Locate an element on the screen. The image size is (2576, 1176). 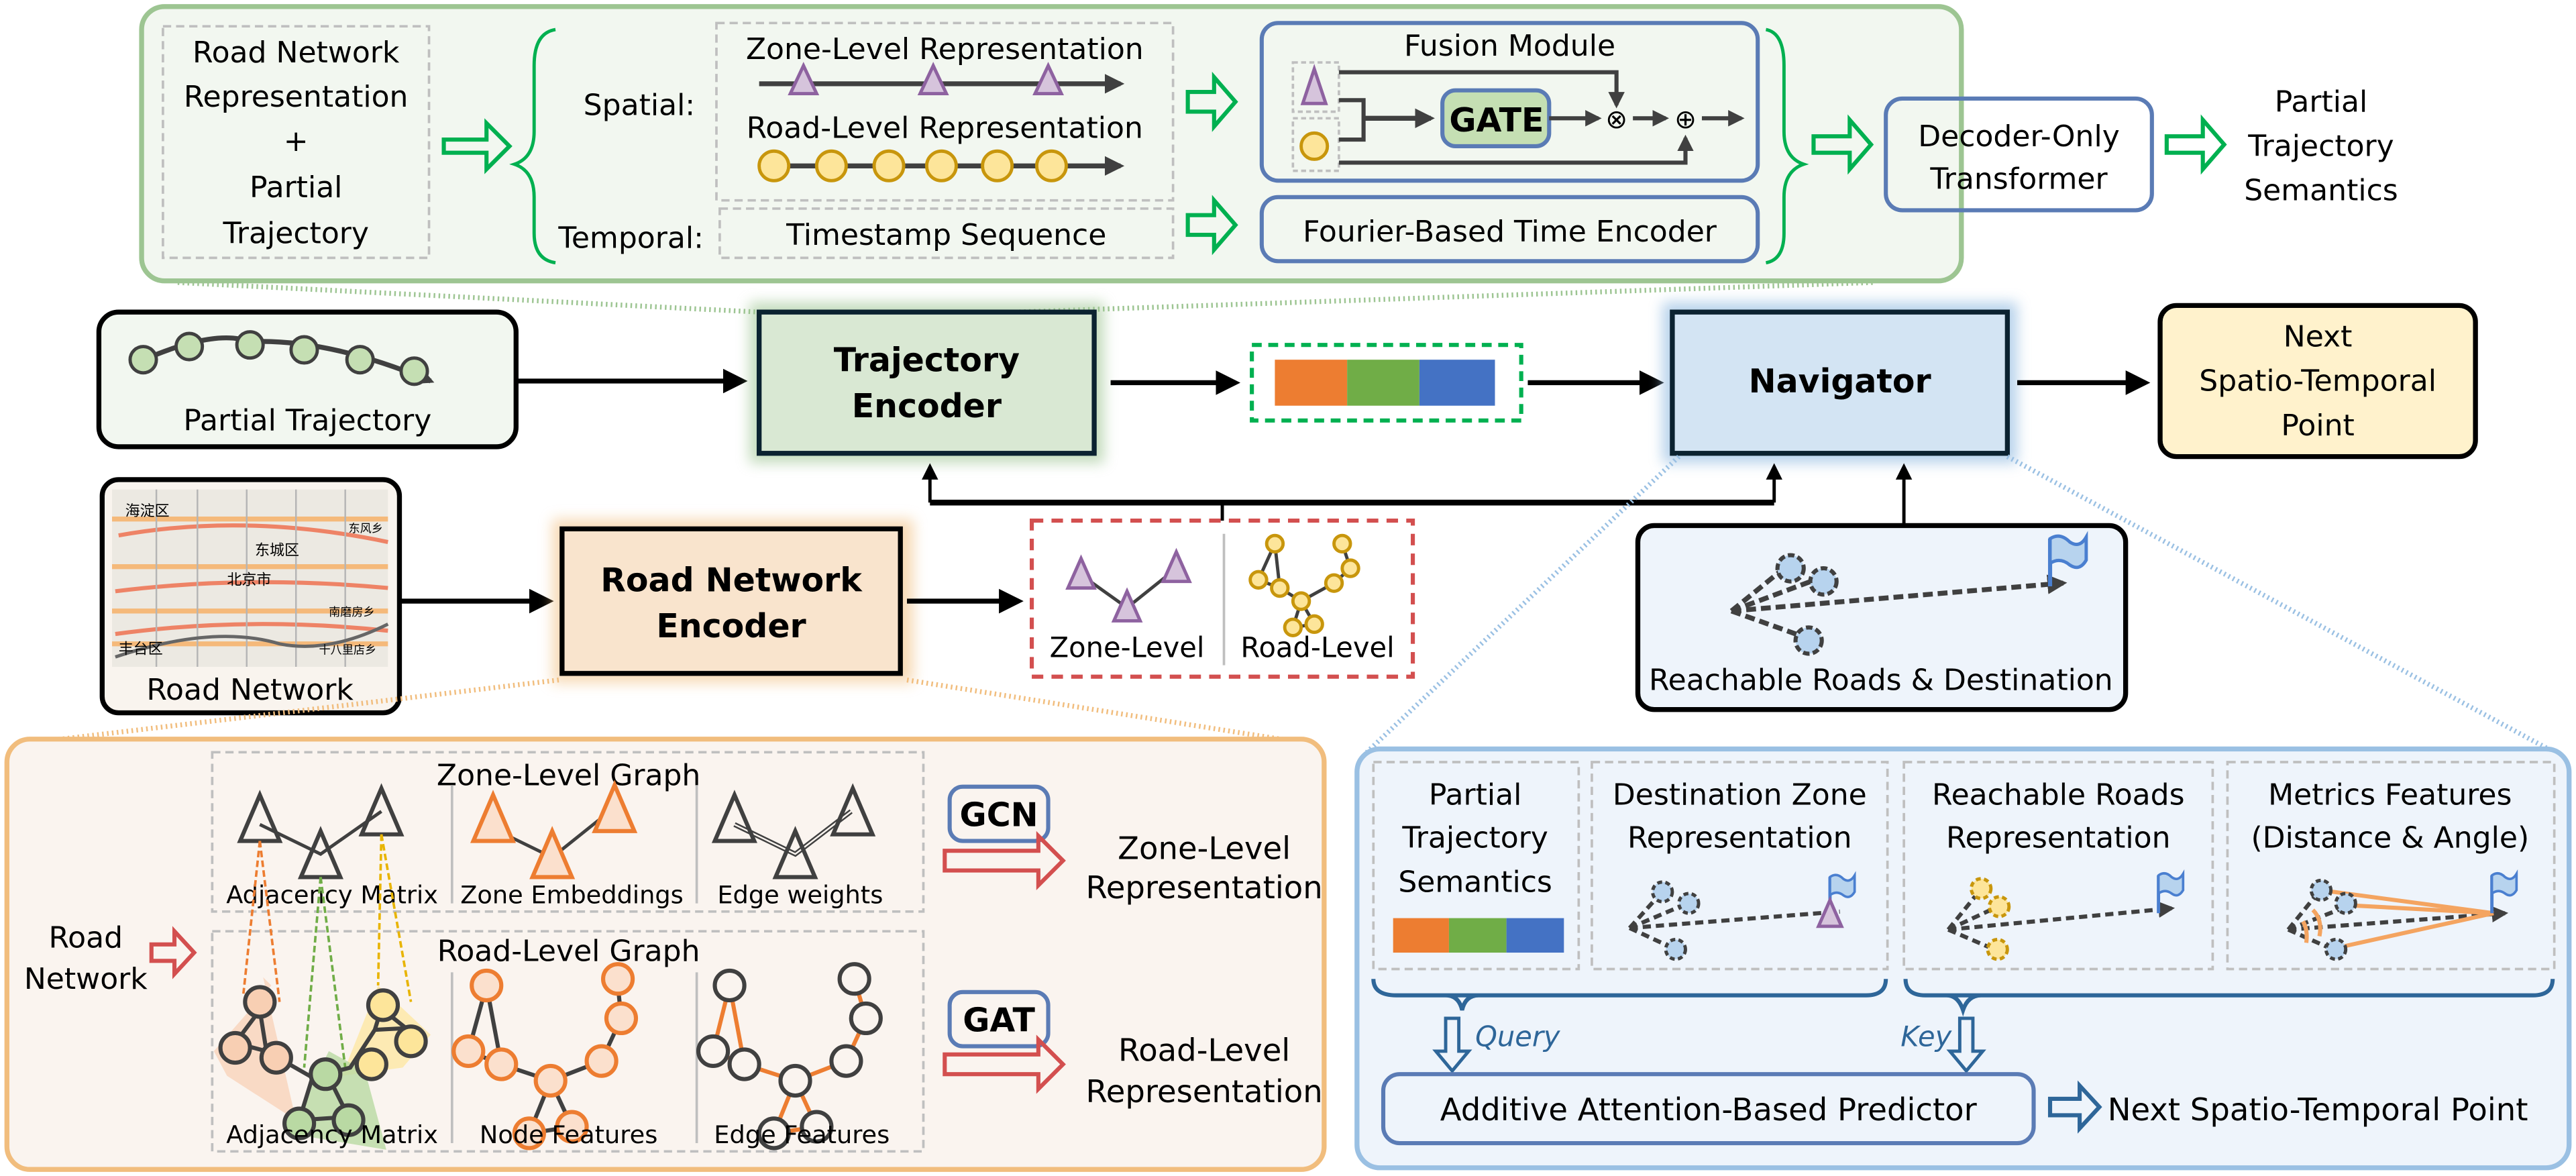
timestamp-sequence-label: Timestamp Sequence is located at coordinates (946, 235).